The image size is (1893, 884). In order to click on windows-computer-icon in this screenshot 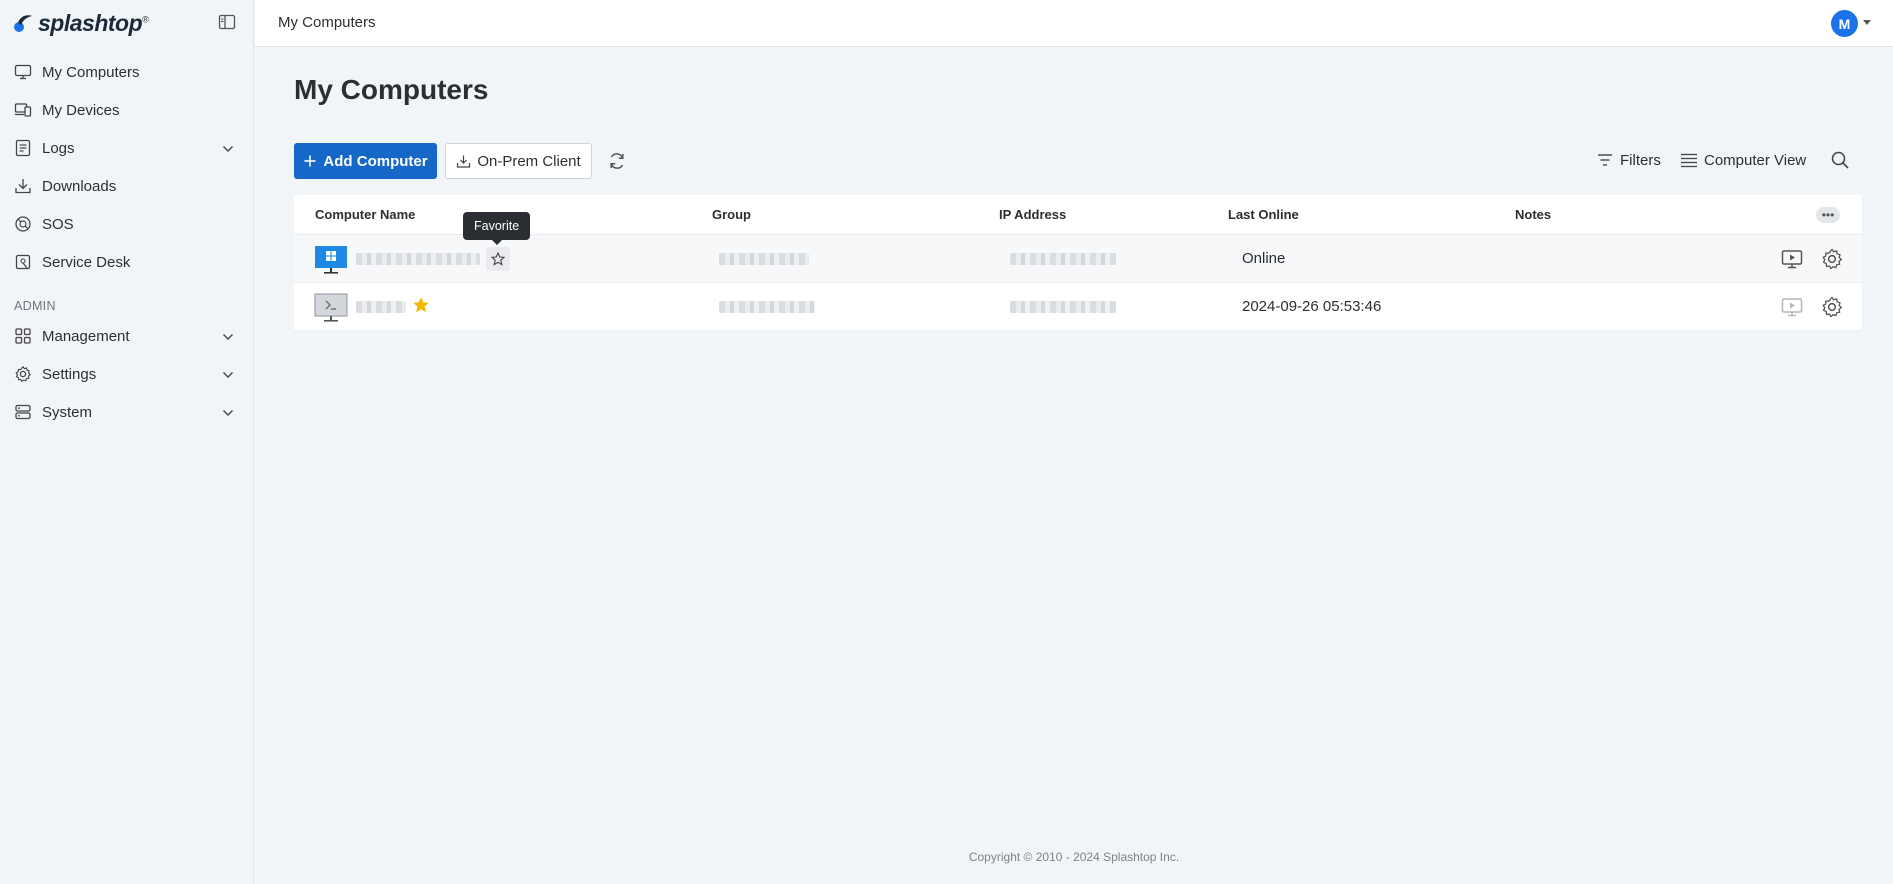, I will do `click(331, 260)`.